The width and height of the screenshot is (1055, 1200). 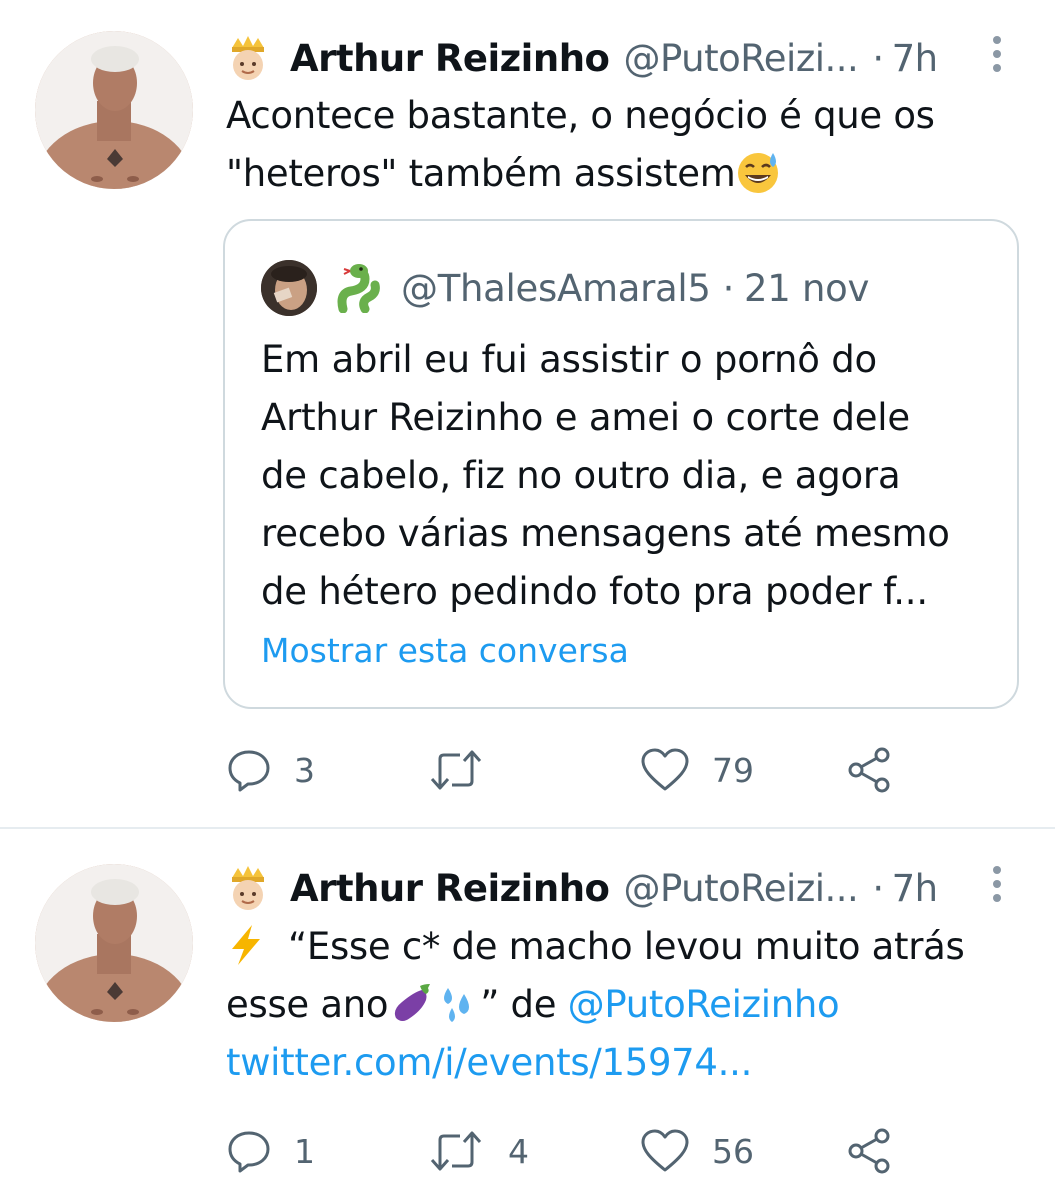 What do you see at coordinates (758, 172) in the screenshot?
I see `grinning-sweat-emoji-icon` at bounding box center [758, 172].